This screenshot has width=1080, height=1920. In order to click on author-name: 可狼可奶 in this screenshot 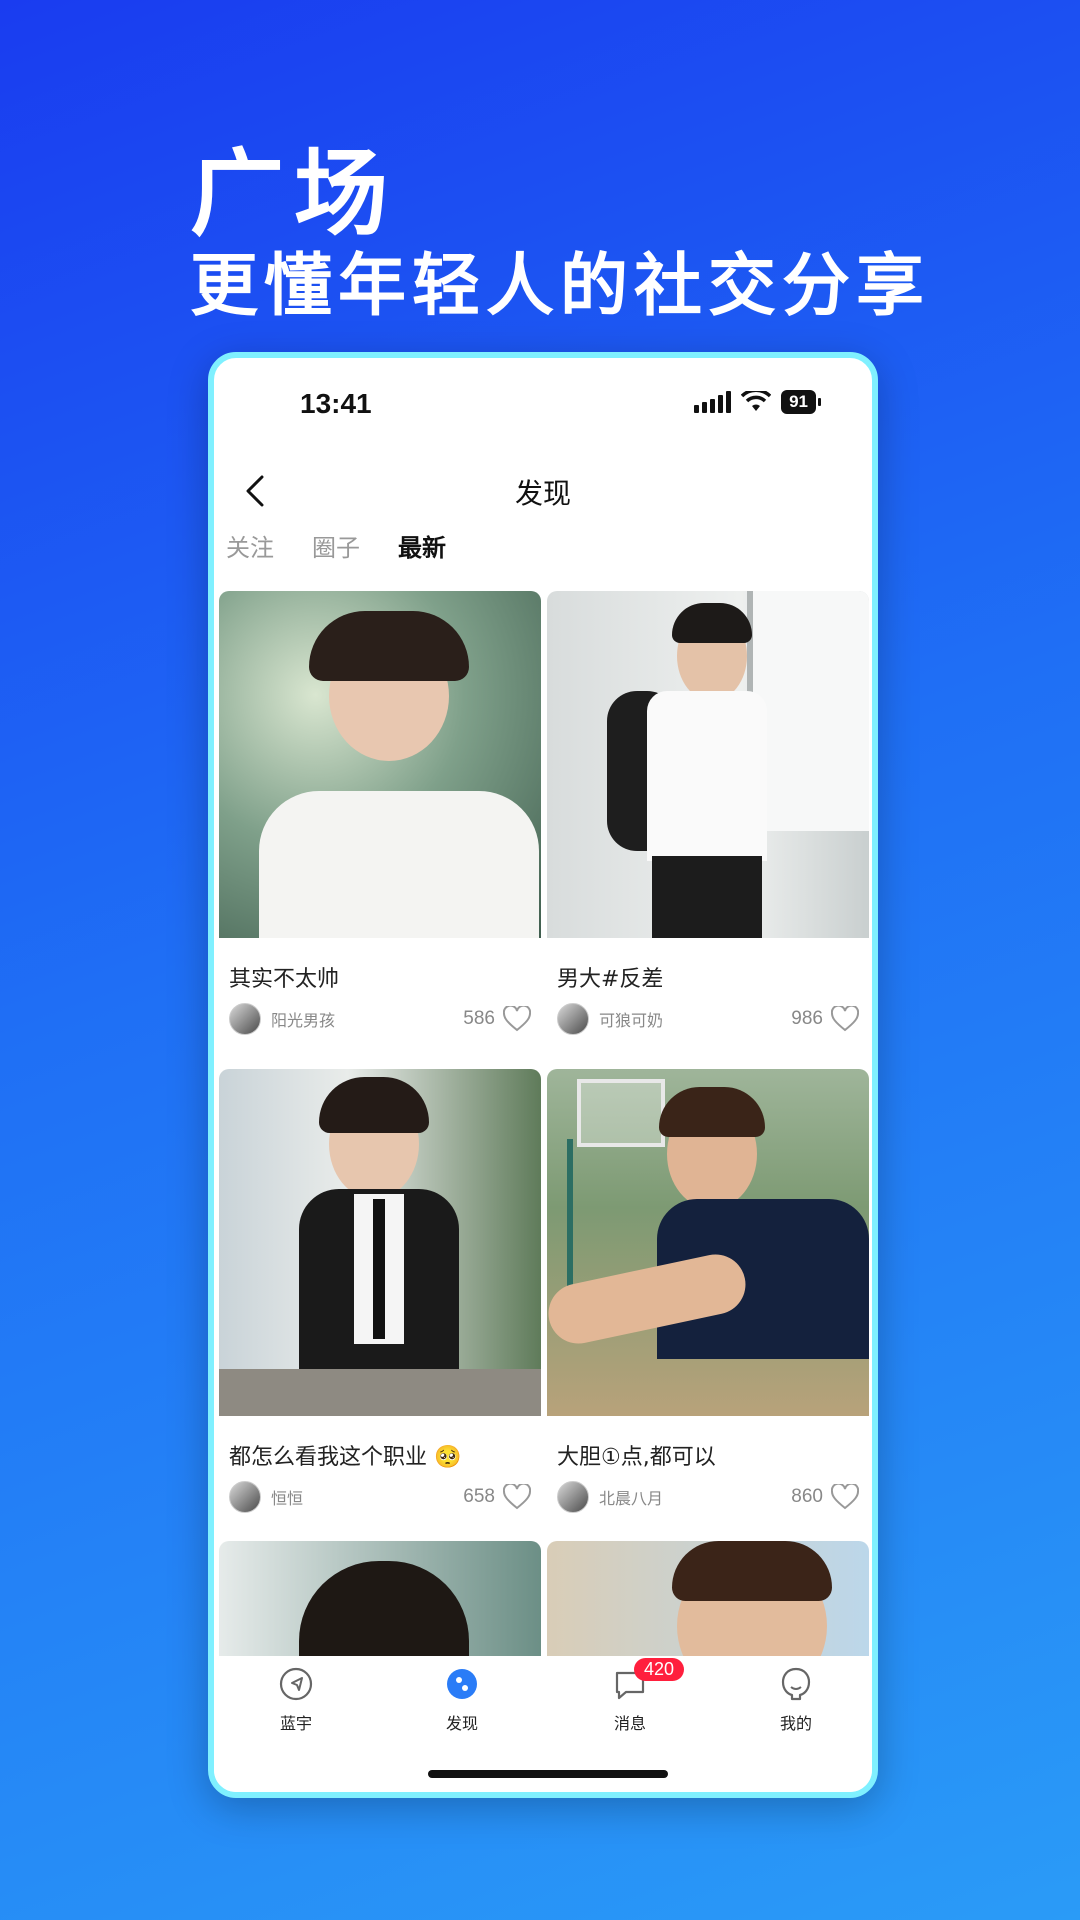, I will do `click(695, 1019)`.